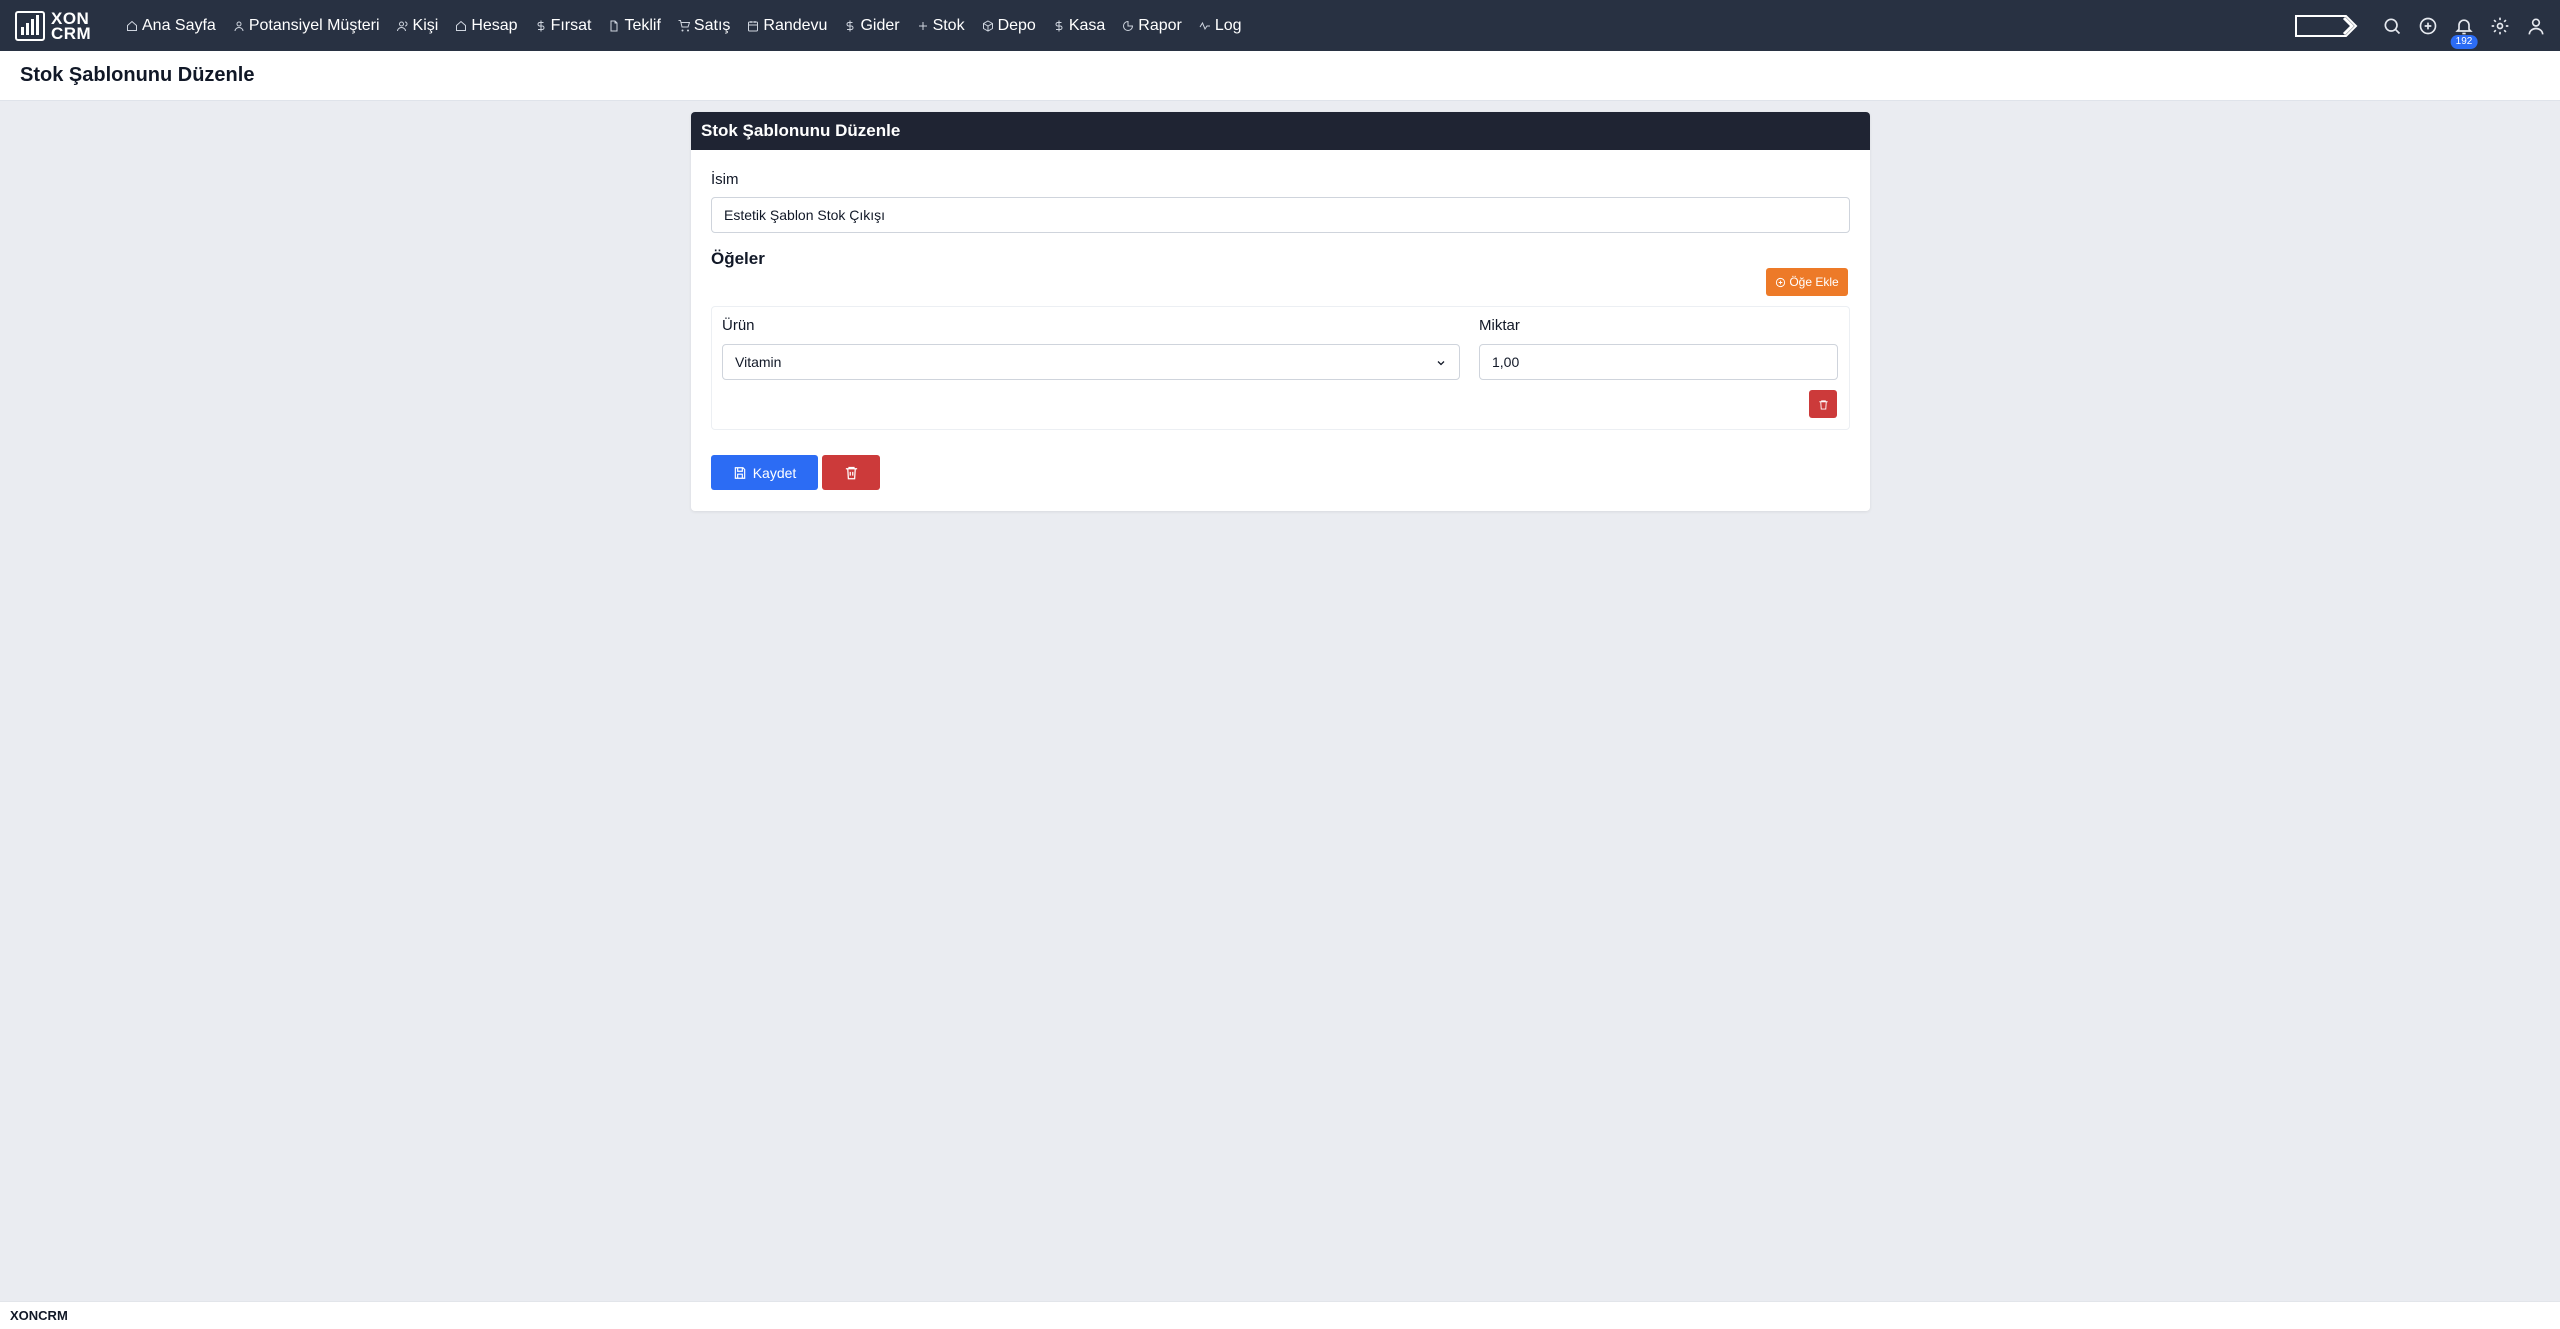 This screenshot has height=1329, width=2560. What do you see at coordinates (614, 26) in the screenshot?
I see `file-icon` at bounding box center [614, 26].